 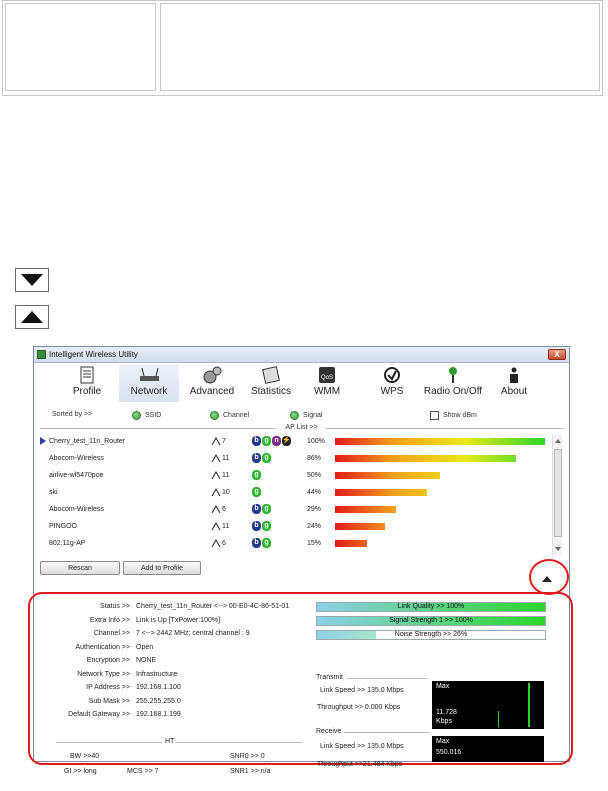 What do you see at coordinates (443, 686) in the screenshot?
I see `graph-max-label: Max` at bounding box center [443, 686].